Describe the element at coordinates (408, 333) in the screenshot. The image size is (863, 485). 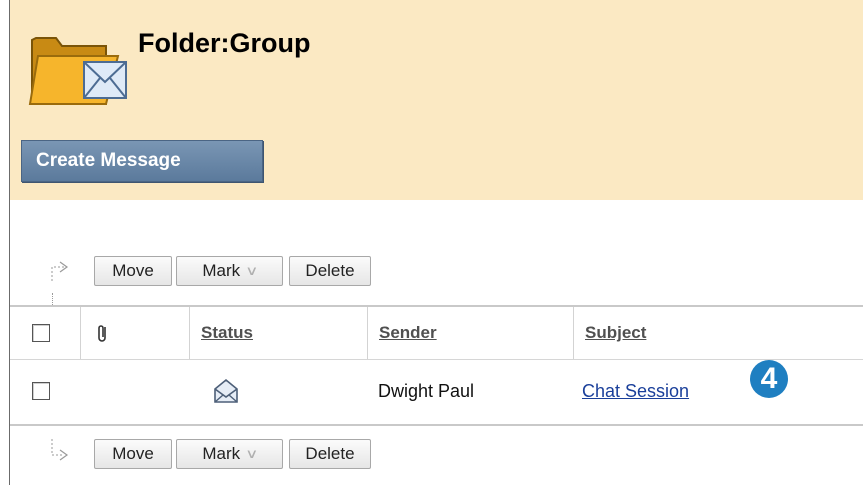
I see `sender-column-header: Sender` at that location.